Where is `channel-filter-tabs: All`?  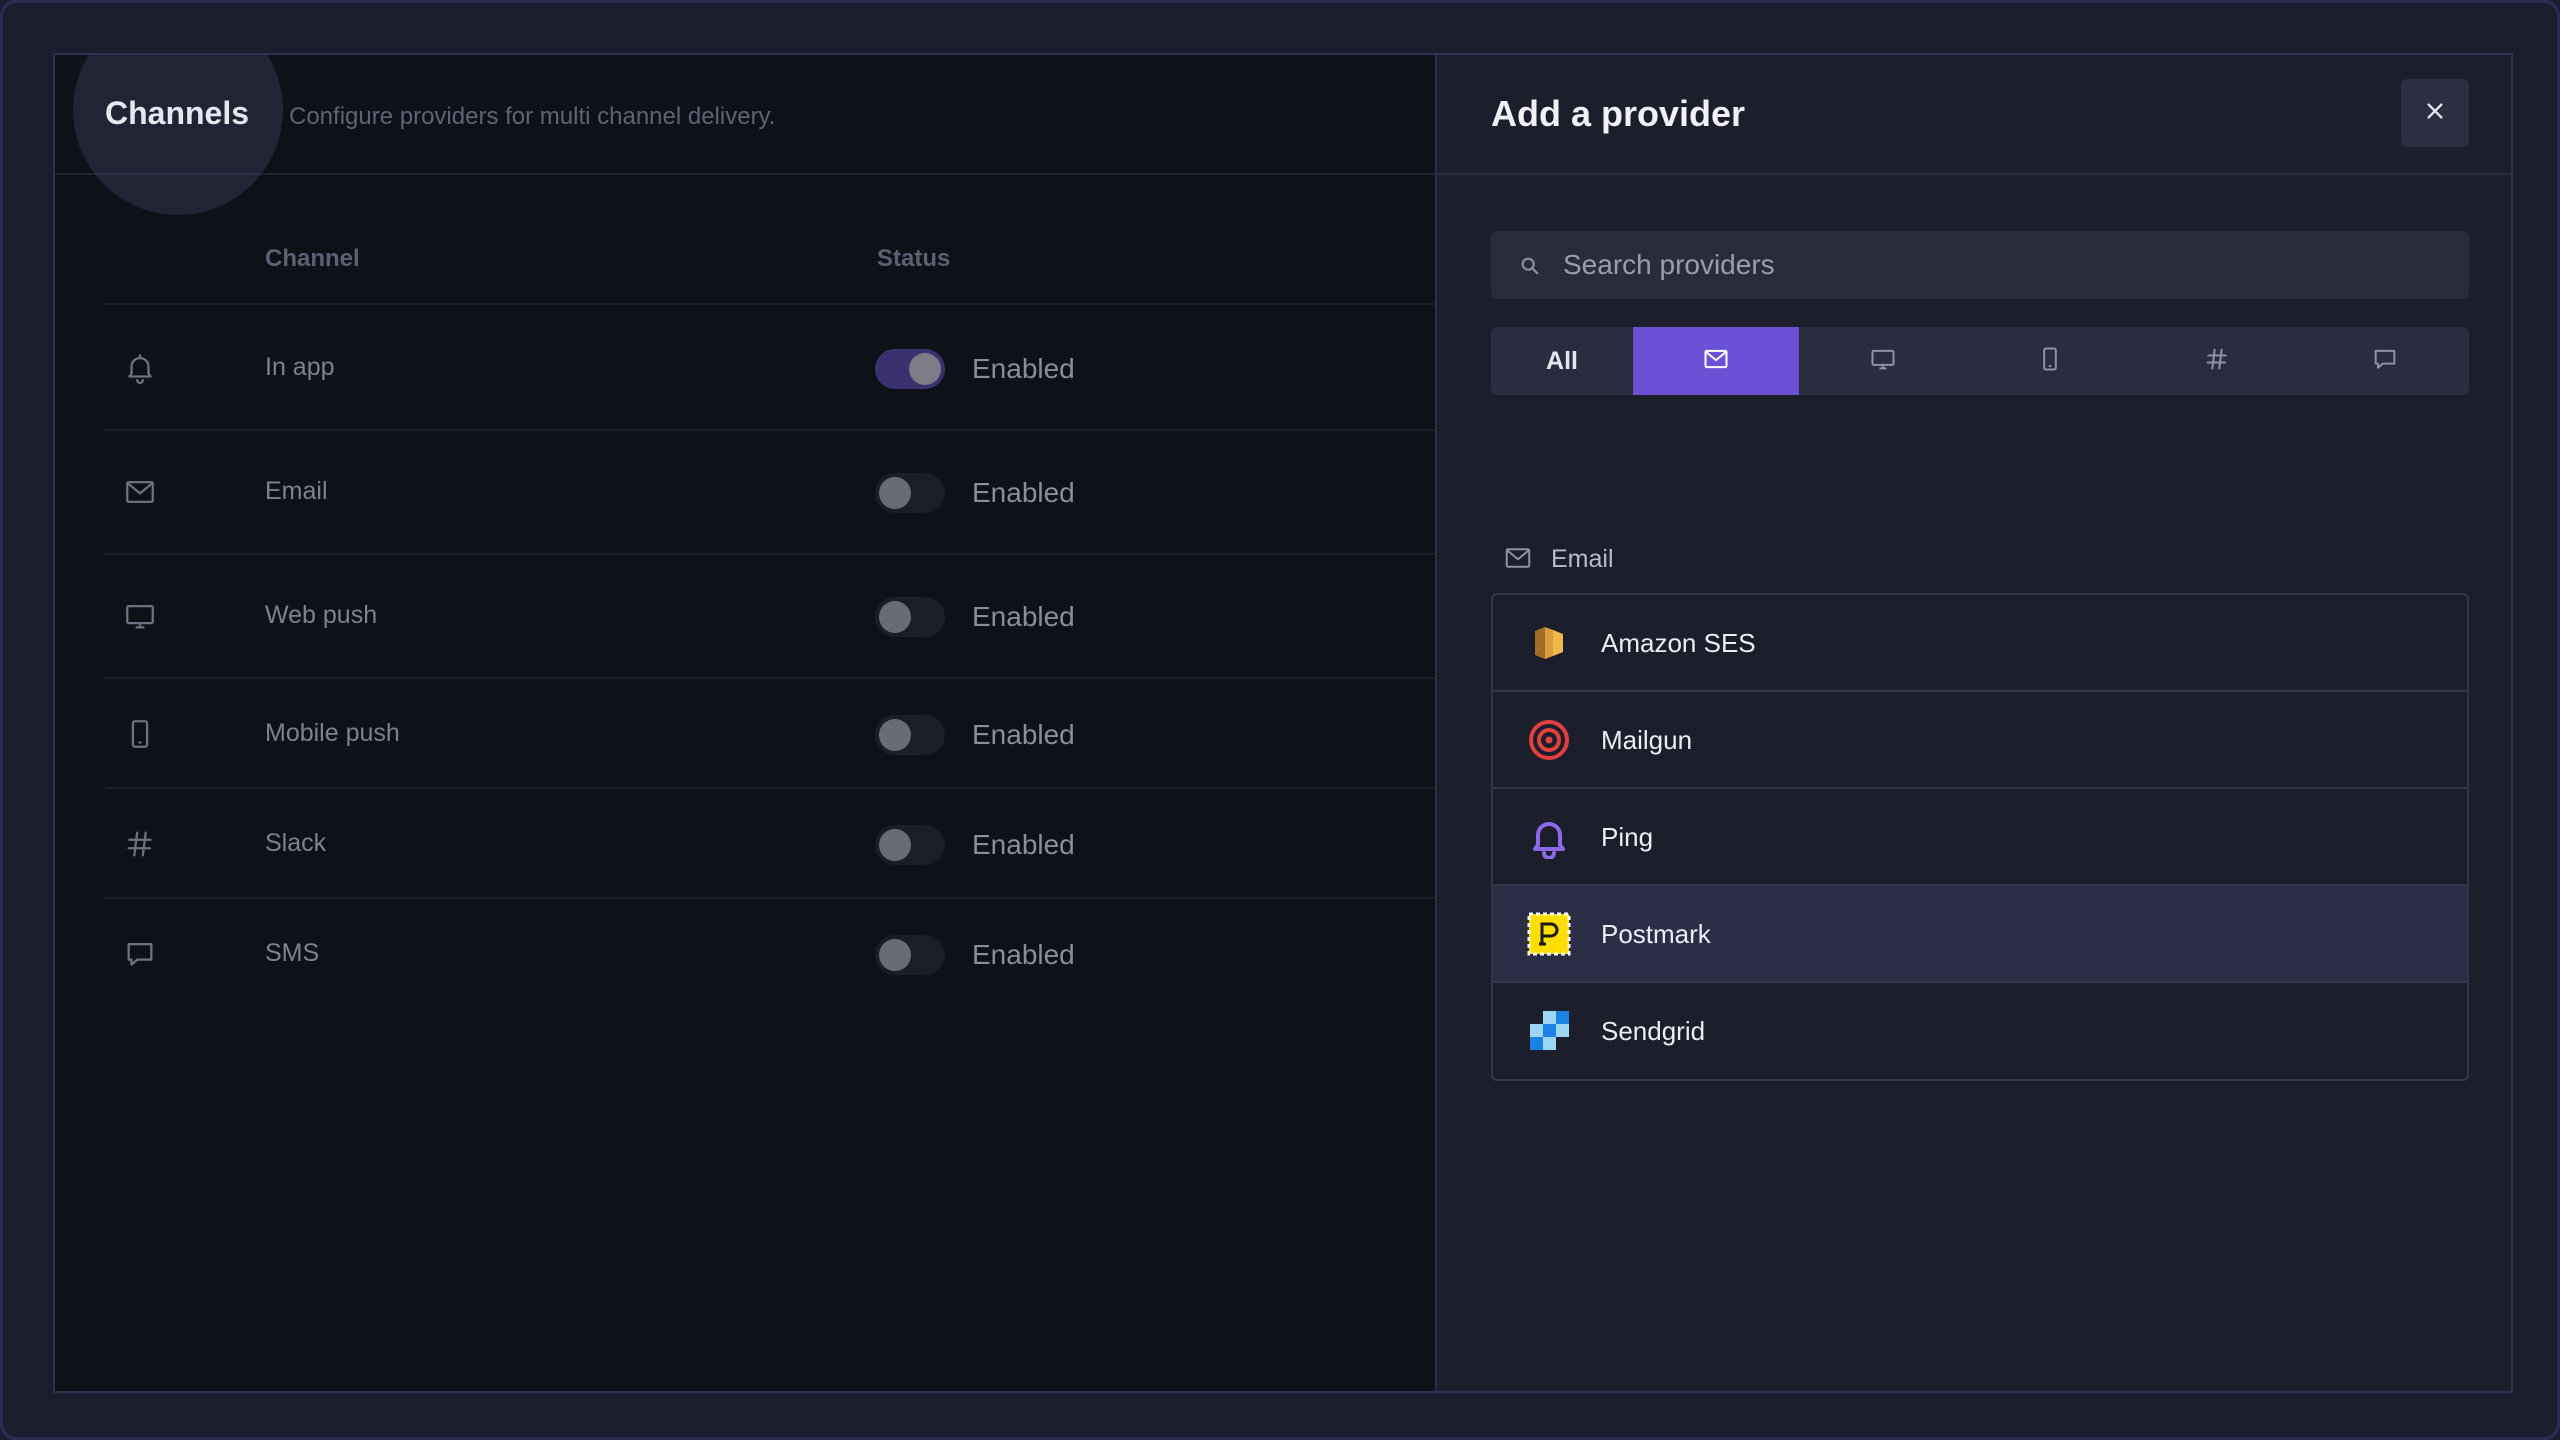
channel-filter-tabs: All is located at coordinates (1980, 361).